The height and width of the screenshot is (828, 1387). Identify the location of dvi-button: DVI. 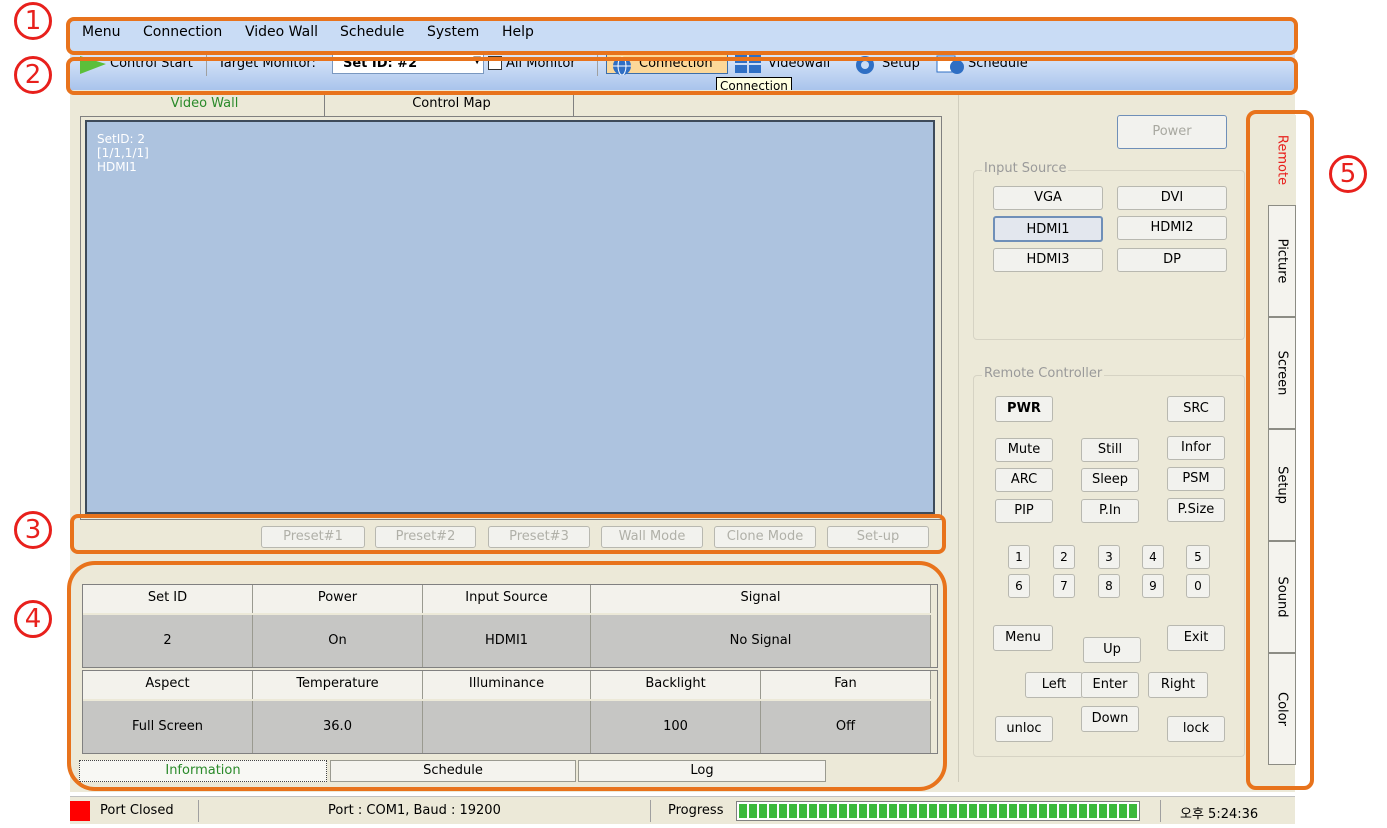
(1172, 198).